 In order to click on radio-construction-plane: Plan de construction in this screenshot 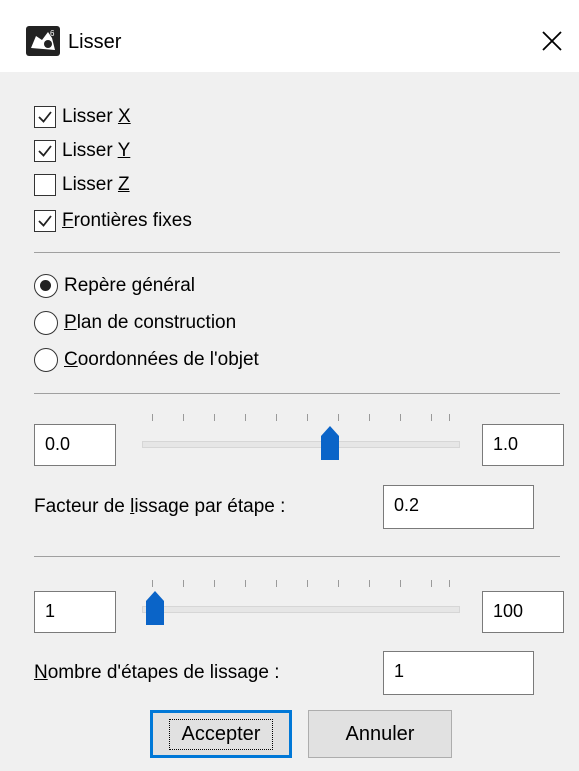, I will do `click(135, 323)`.